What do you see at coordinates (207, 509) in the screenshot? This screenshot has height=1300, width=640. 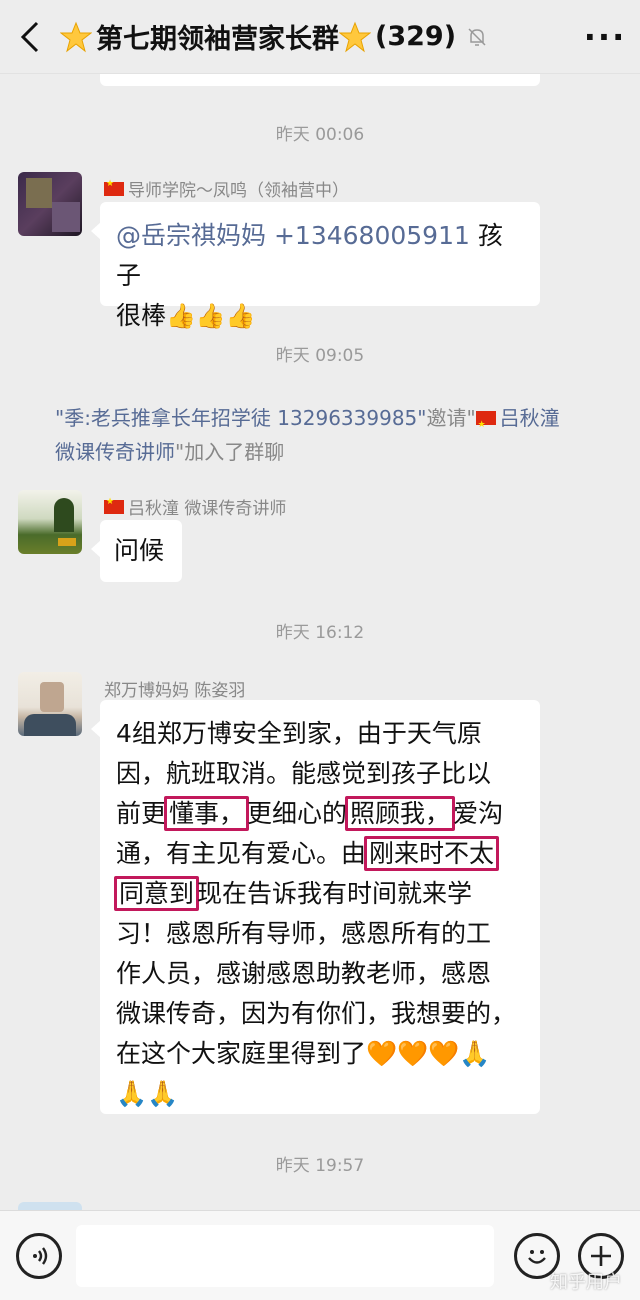 I see `sender-name-text: 吕秋潼 微课传奇讲师` at bounding box center [207, 509].